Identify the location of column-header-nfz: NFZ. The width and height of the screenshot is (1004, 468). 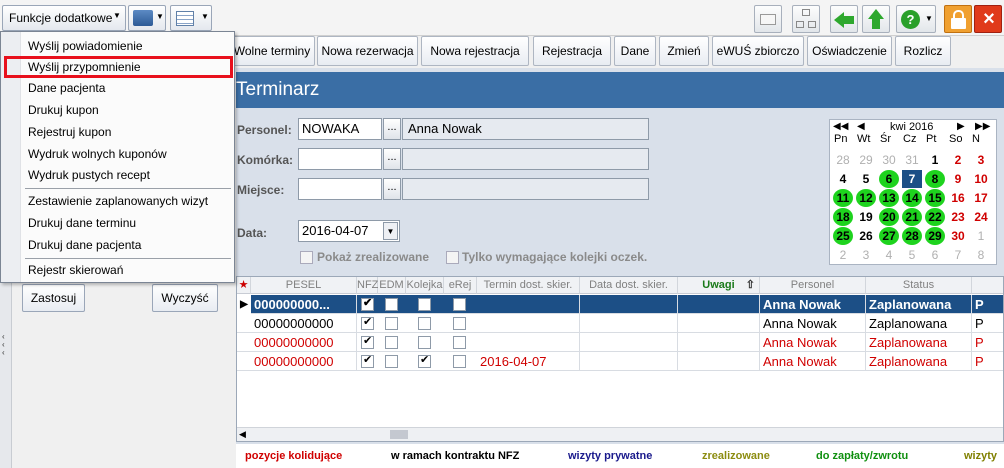
(367, 285).